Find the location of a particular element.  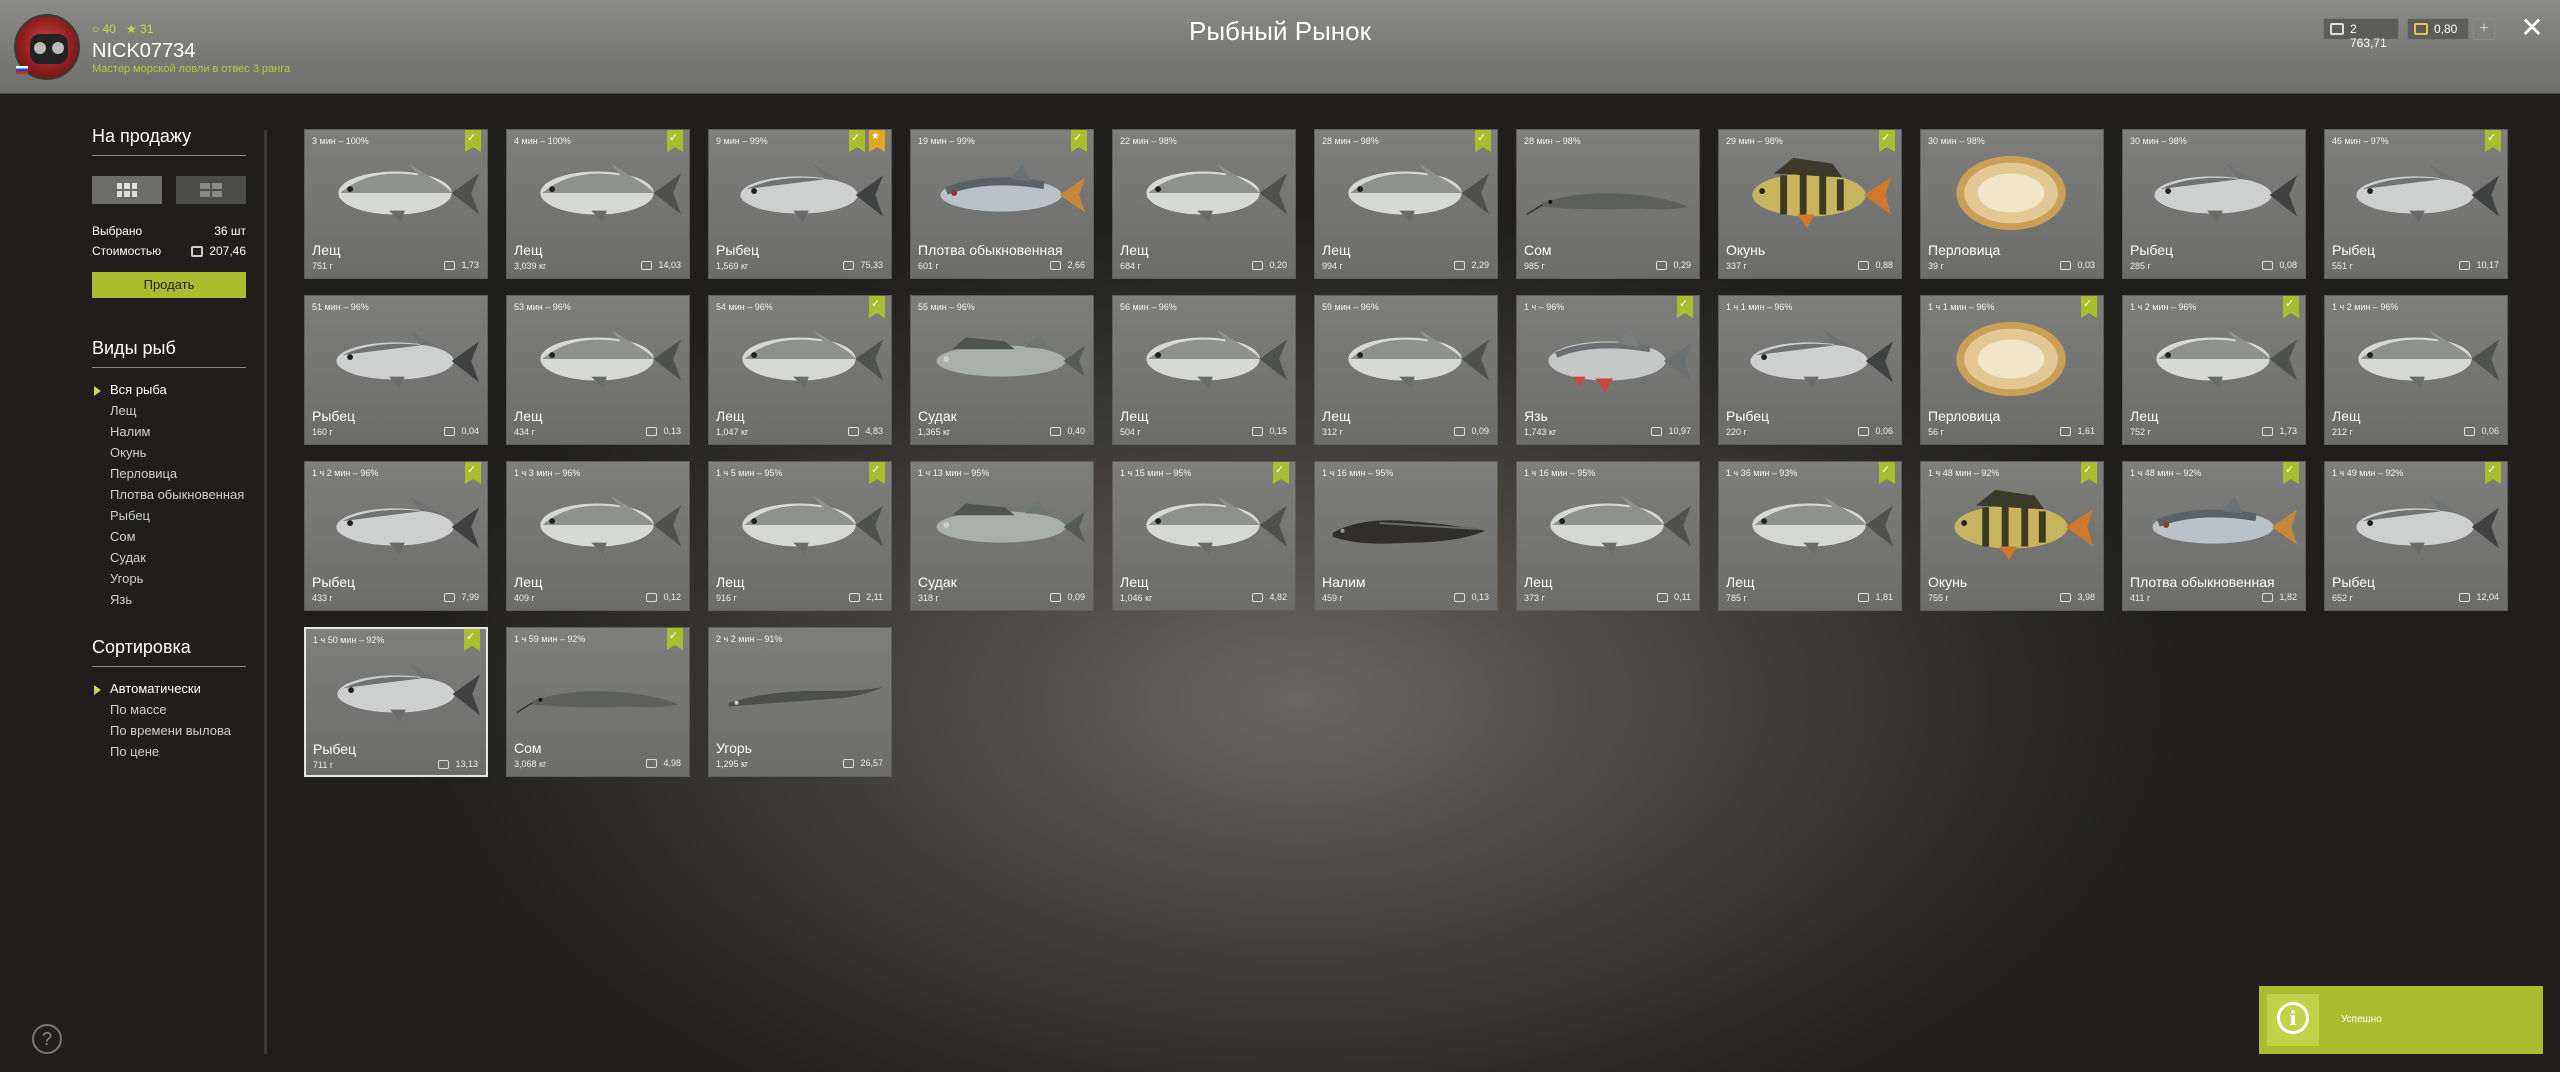

fish-type-item: Плотва обыкновенная is located at coordinates (169, 497).